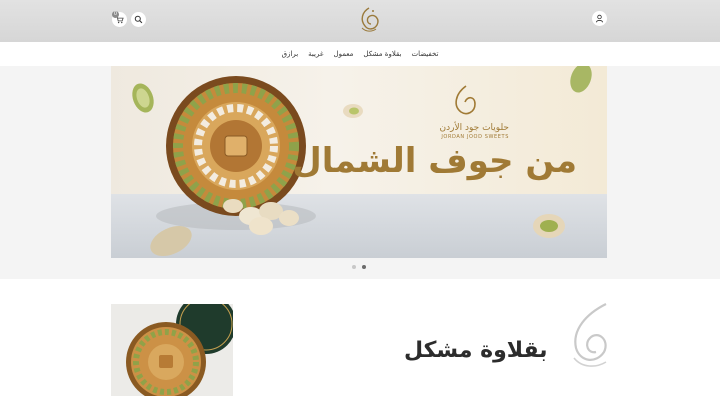 The image size is (720, 402). What do you see at coordinates (382, 54) in the screenshot?
I see `nav-item-mixed-baklava: بقلاوة مشكل` at bounding box center [382, 54].